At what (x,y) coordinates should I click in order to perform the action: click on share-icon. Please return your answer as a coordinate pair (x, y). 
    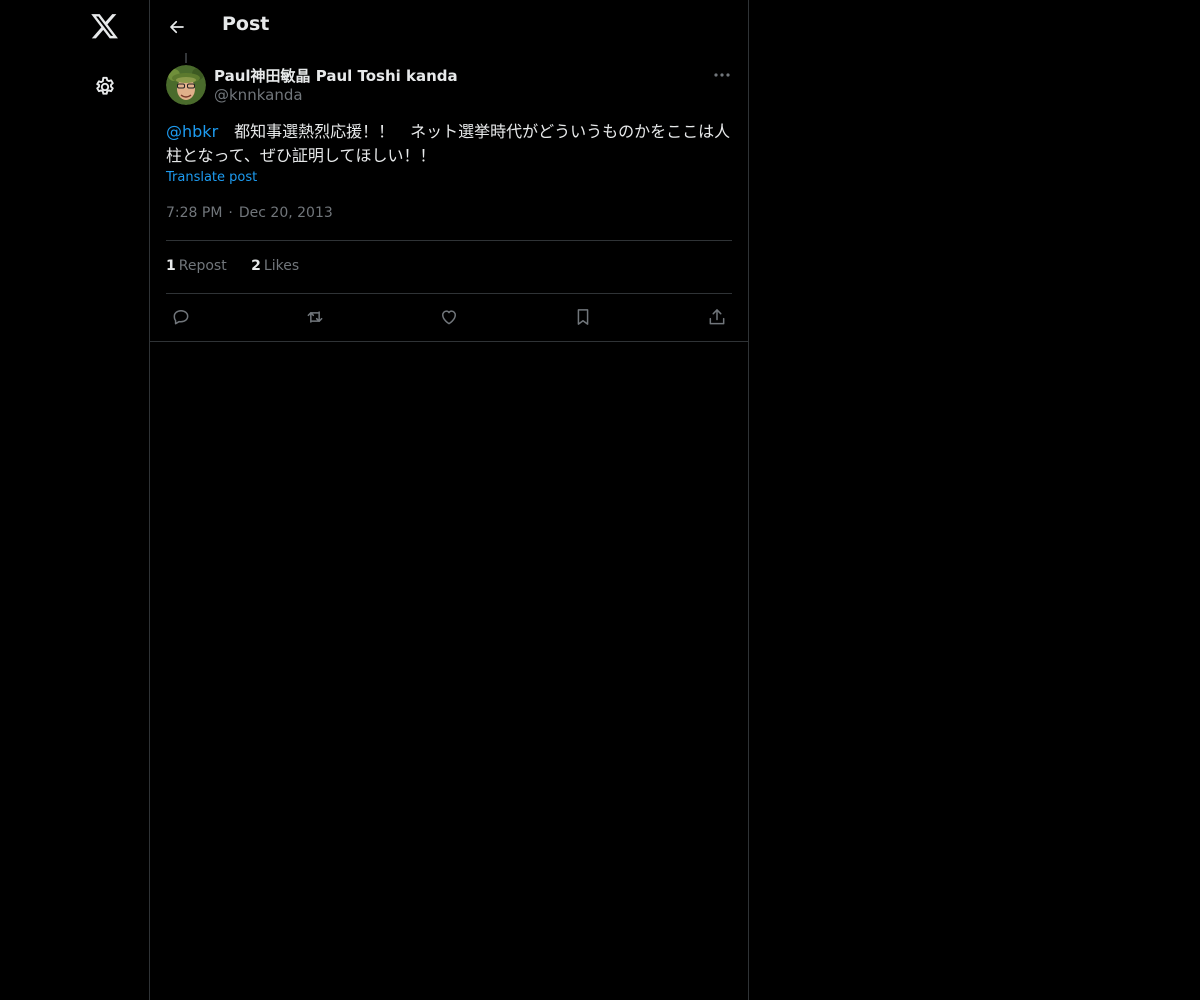
    Looking at the image, I should click on (717, 317).